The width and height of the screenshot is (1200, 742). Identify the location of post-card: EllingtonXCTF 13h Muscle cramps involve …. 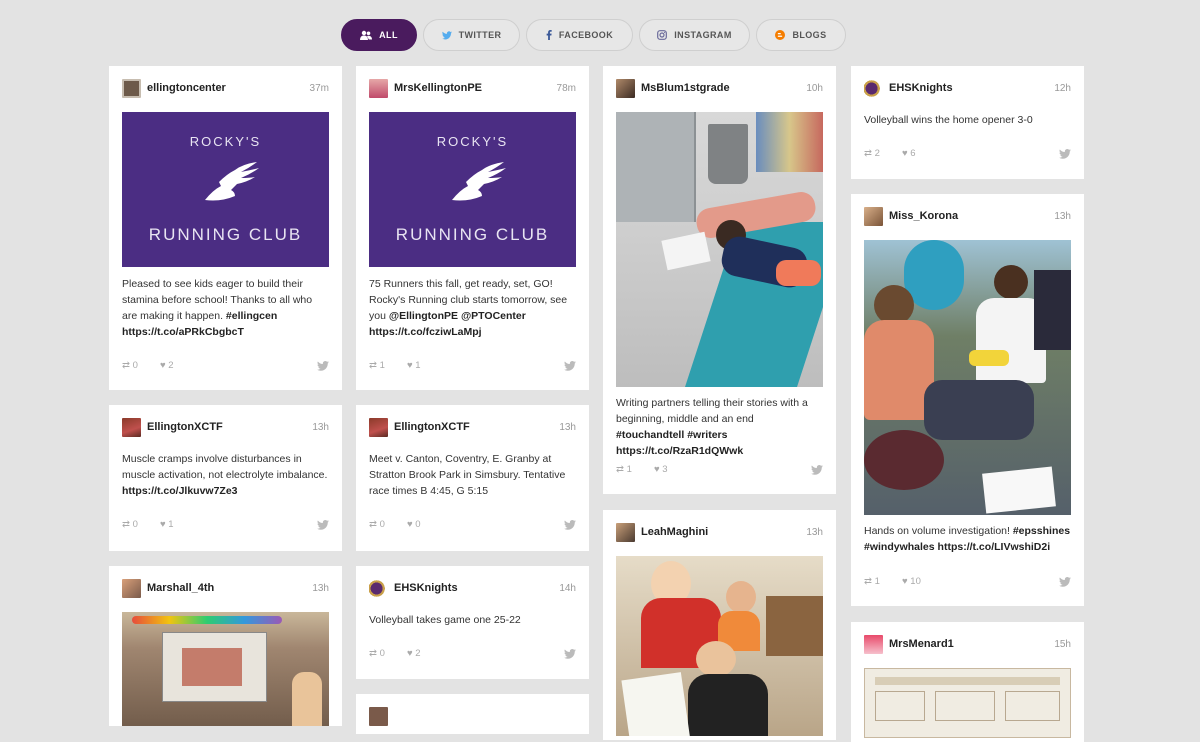
(225, 478).